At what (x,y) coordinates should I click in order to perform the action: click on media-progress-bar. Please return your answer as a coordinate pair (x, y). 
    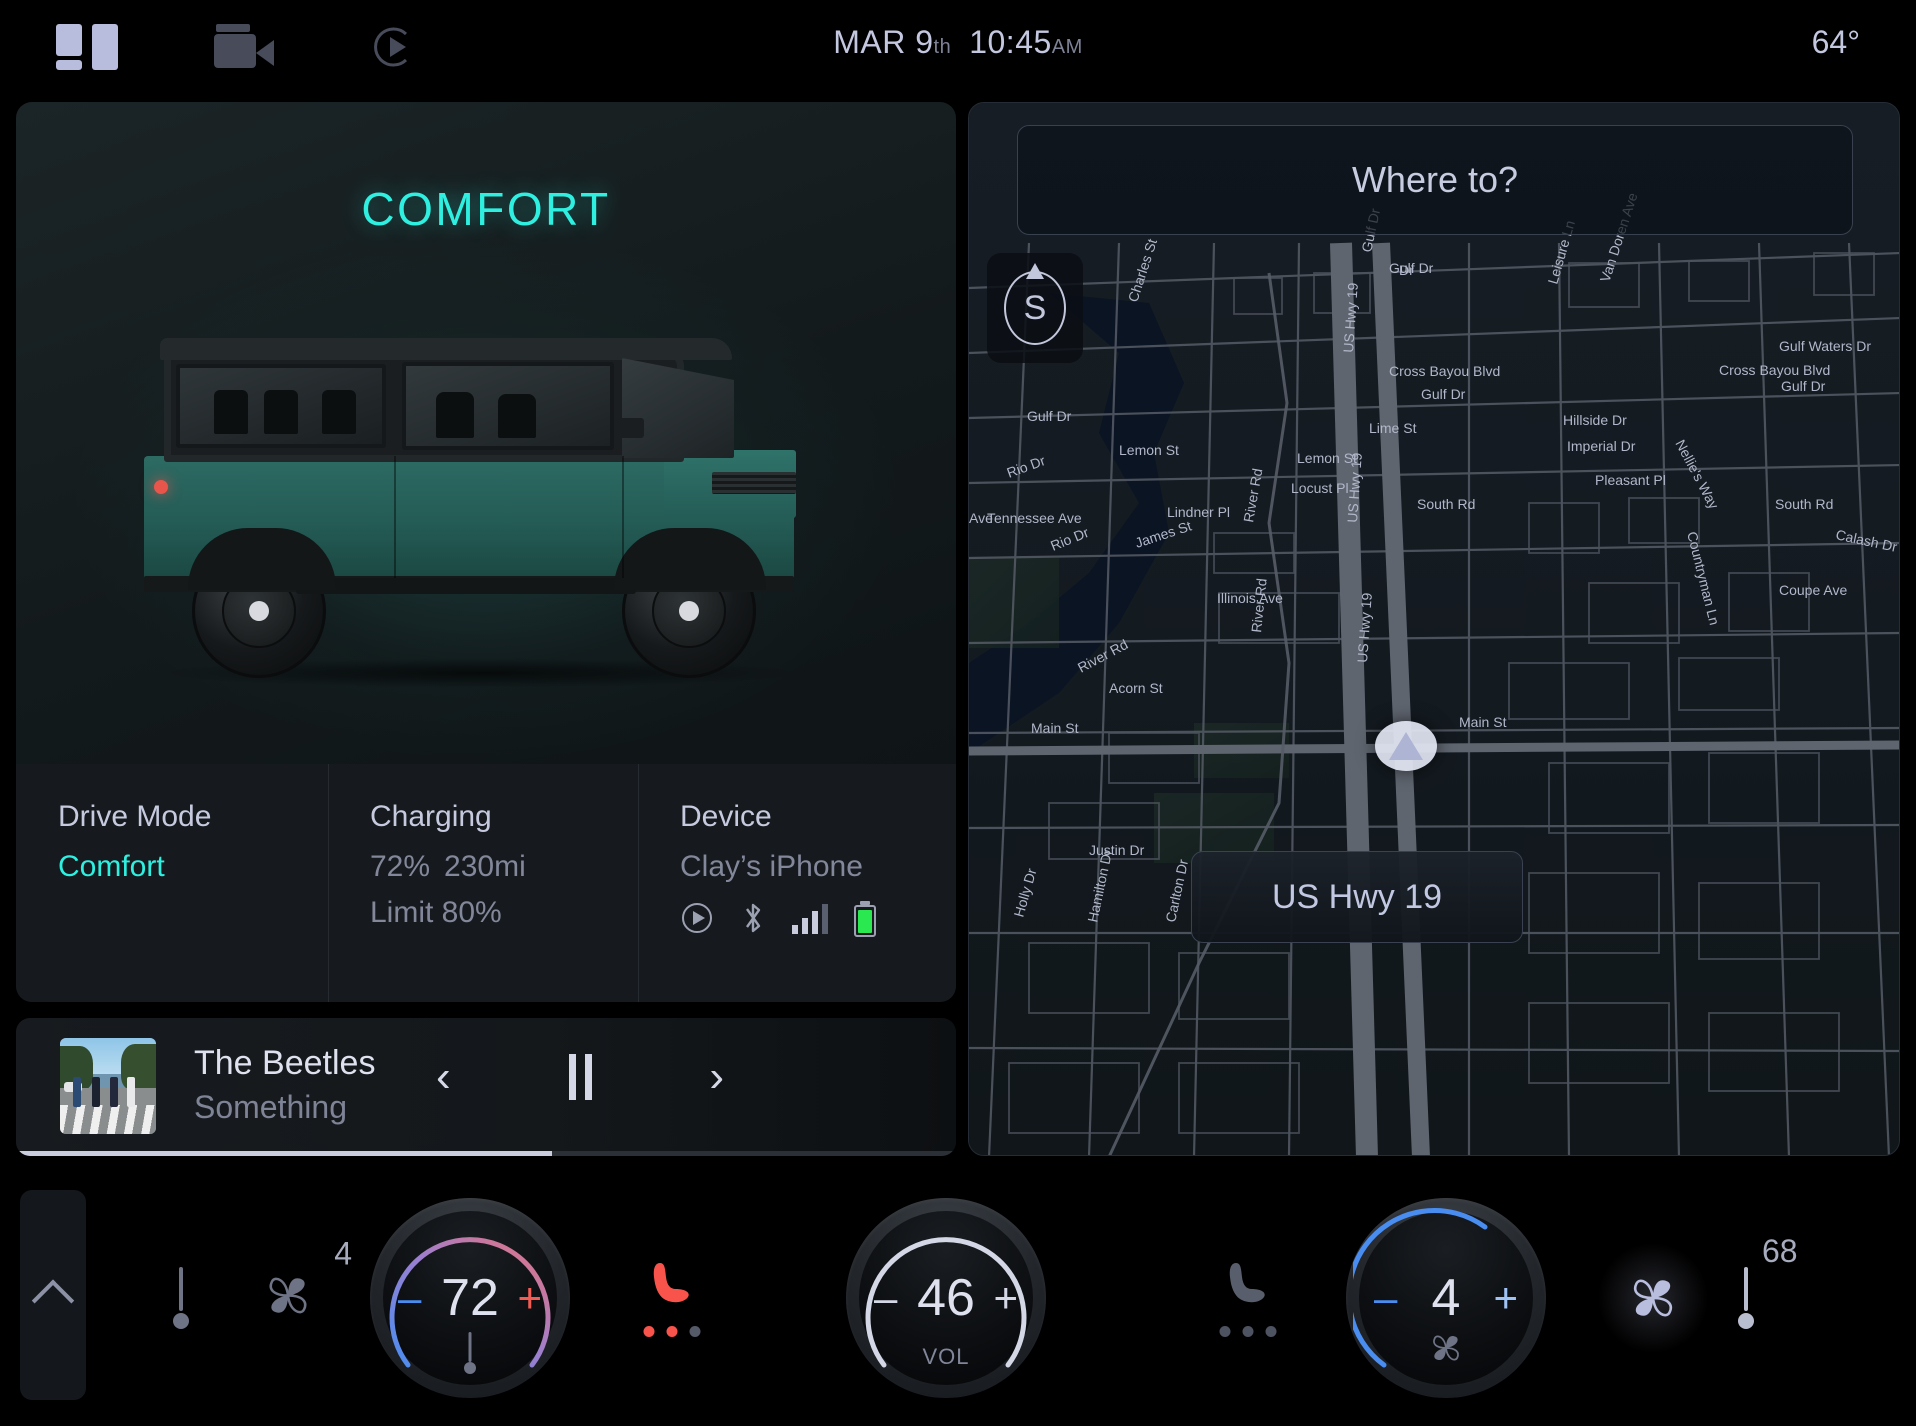
    Looking at the image, I should click on (486, 1153).